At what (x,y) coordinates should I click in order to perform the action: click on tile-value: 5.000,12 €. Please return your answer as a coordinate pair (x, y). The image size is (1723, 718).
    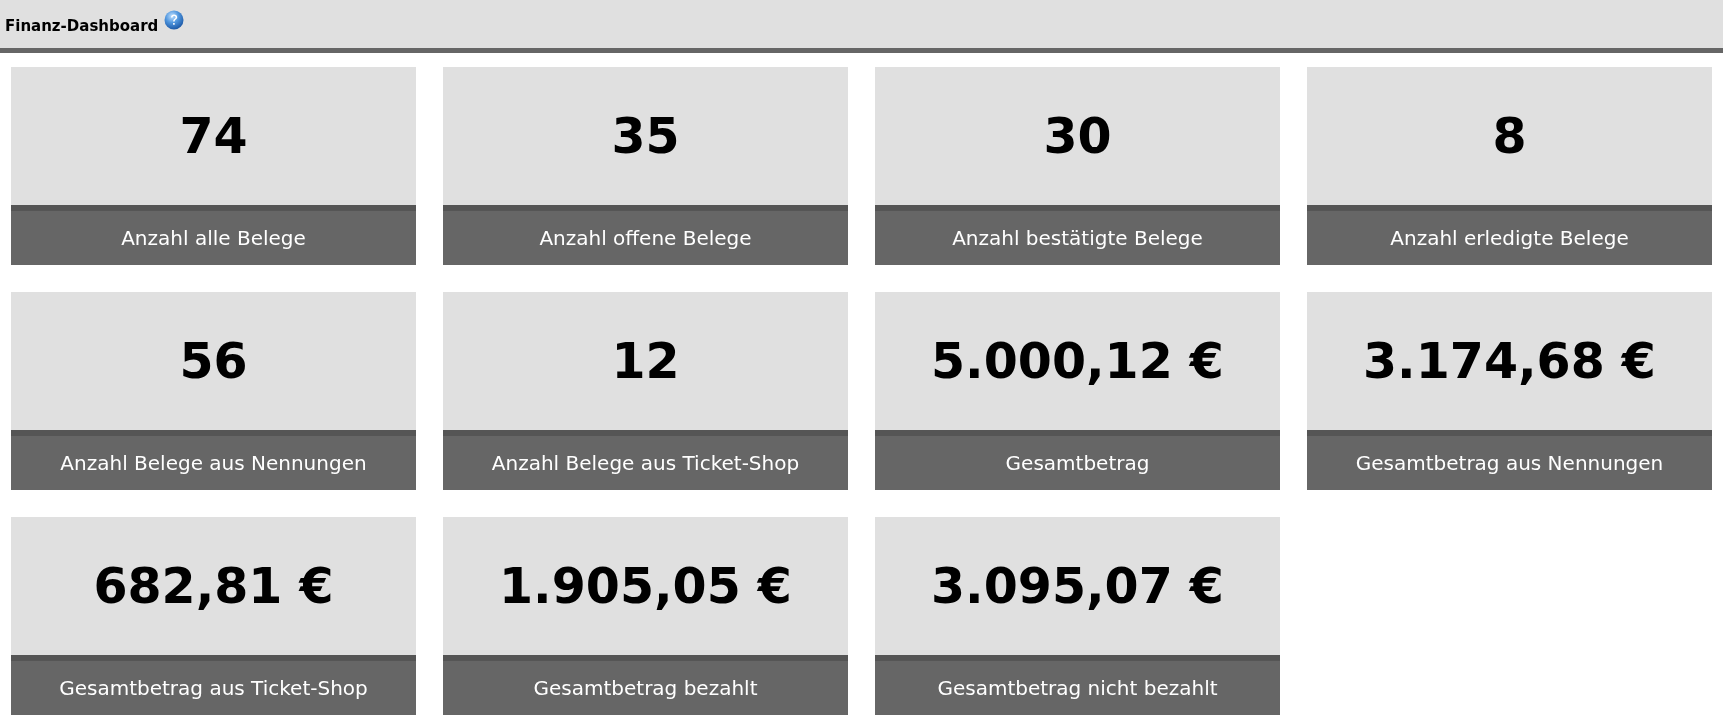
    Looking at the image, I should click on (1077, 361).